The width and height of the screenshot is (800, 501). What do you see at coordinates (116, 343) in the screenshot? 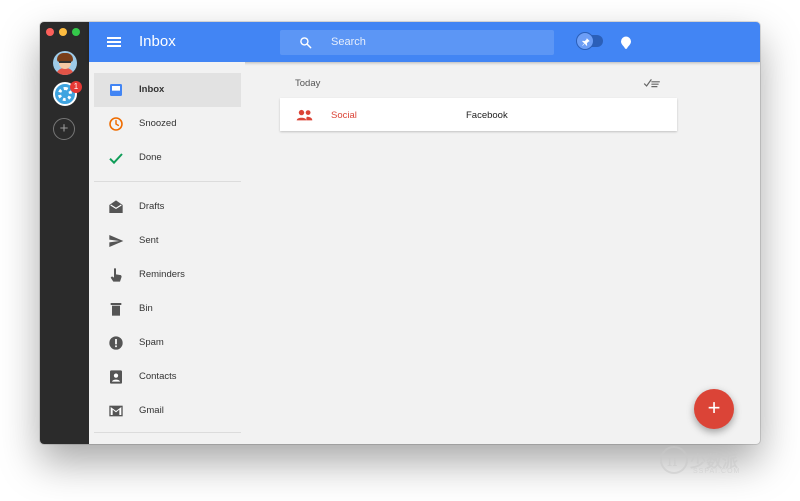
I see `spam-icon` at bounding box center [116, 343].